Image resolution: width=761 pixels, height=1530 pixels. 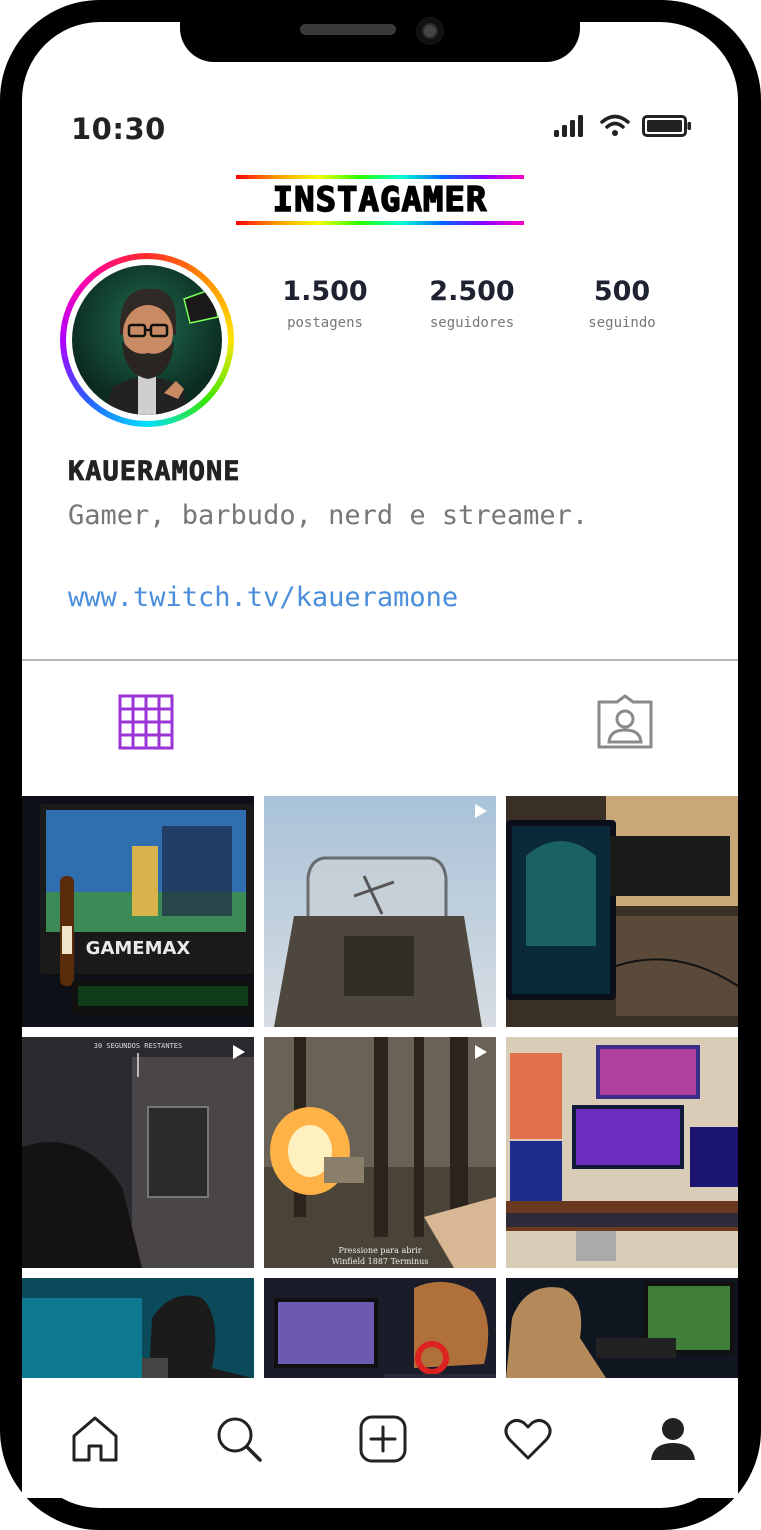 I want to click on stat-following: 500 seguindo, so click(x=622, y=303).